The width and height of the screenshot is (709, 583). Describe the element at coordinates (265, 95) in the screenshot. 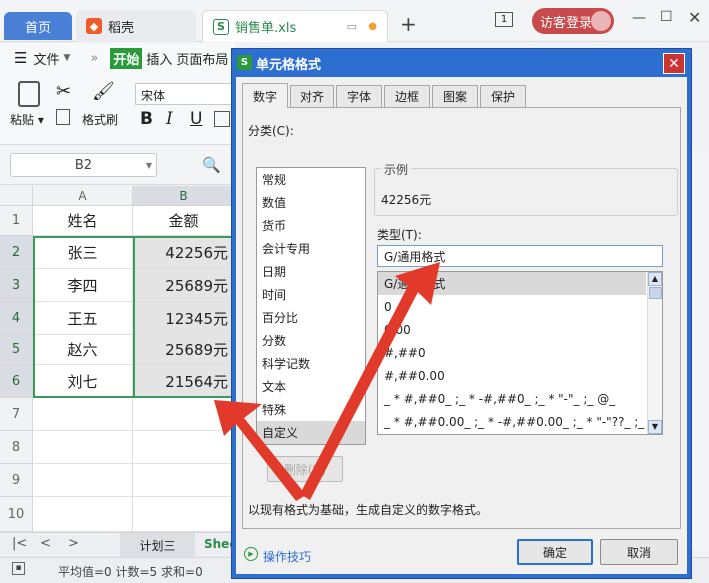

I see `dialog-tab: 数字` at that location.